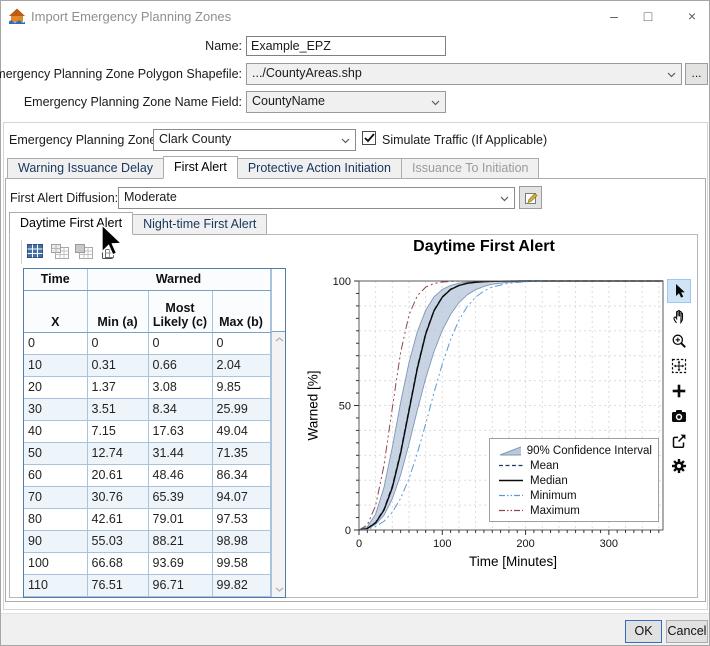 Image resolution: width=710 pixels, height=646 pixels. Describe the element at coordinates (56, 519) in the screenshot. I see `table-cell: 80` at that location.